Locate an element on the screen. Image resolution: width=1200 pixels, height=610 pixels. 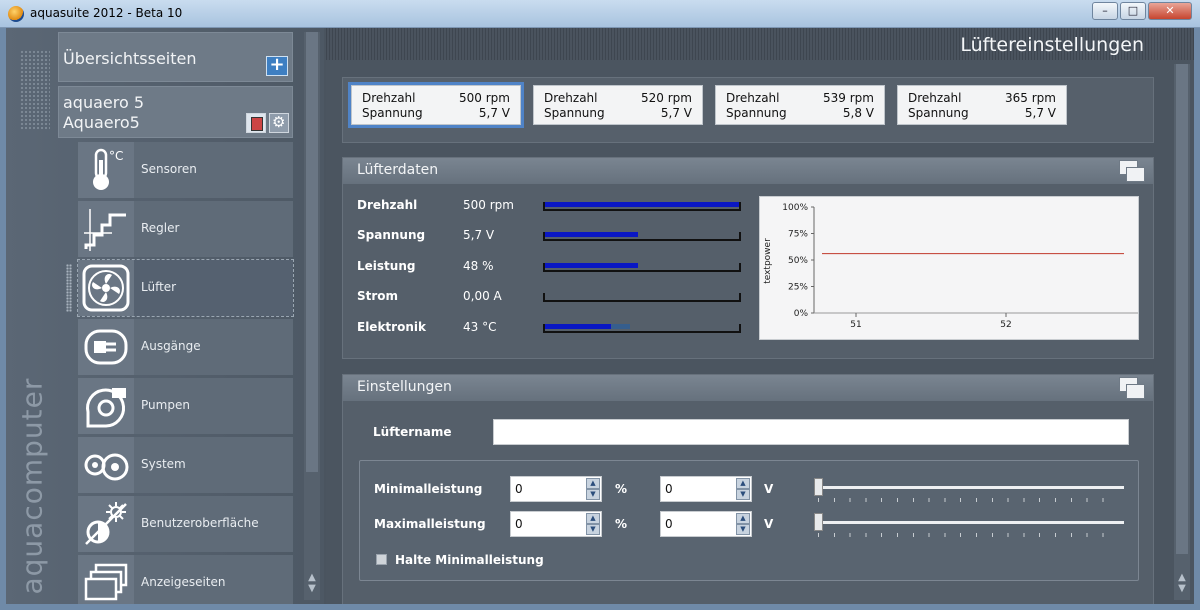
max-percent-stepper: 0 ▲ ▼ is located at coordinates (556, 524).